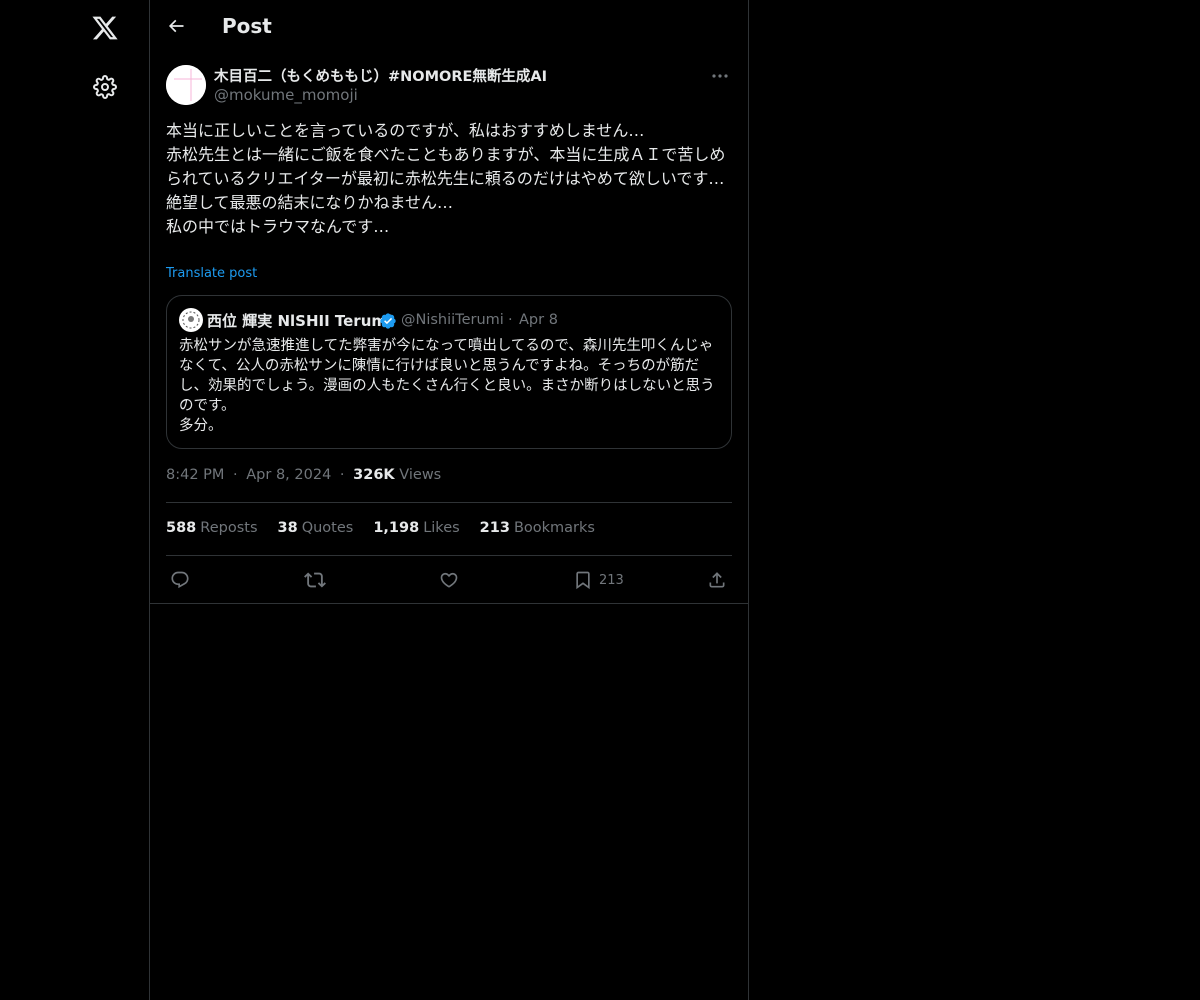 The height and width of the screenshot is (1000, 1200). Describe the element at coordinates (288, 475) in the screenshot. I see `post-date: Apr 8, 2024` at that location.